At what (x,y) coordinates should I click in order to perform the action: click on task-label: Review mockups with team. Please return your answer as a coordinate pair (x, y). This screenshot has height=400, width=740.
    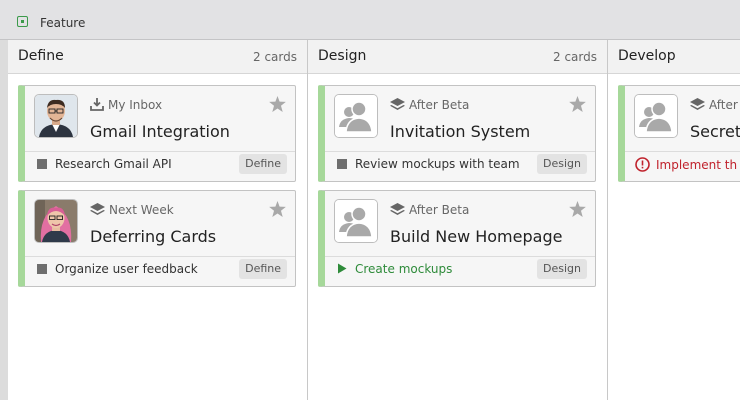
    Looking at the image, I should click on (437, 164).